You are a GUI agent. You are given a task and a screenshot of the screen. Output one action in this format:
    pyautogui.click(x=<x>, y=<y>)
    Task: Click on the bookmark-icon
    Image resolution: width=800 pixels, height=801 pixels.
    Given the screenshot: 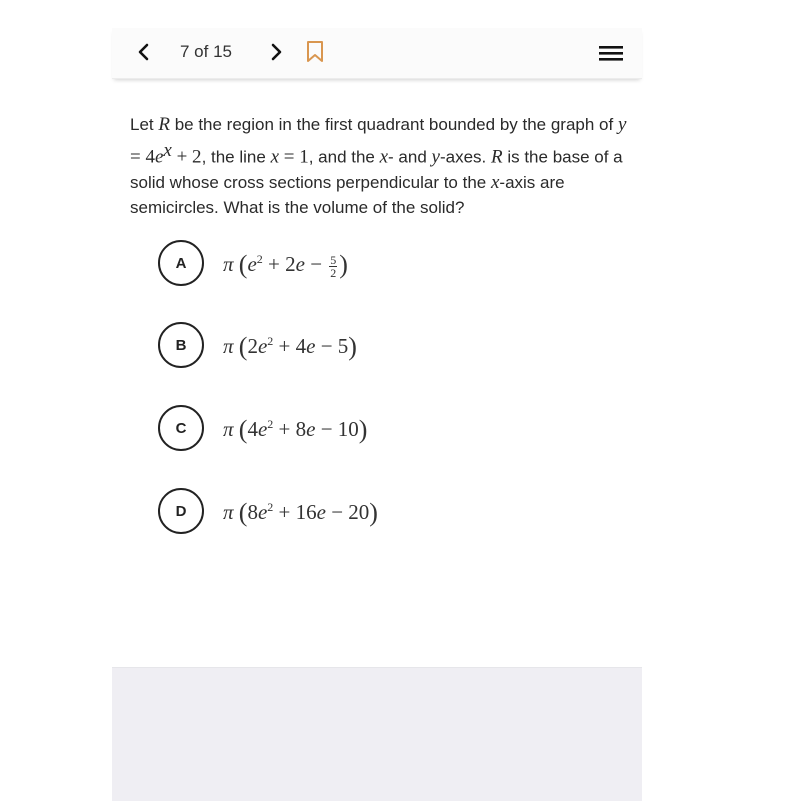 What is the action you would take?
    pyautogui.click(x=315, y=51)
    